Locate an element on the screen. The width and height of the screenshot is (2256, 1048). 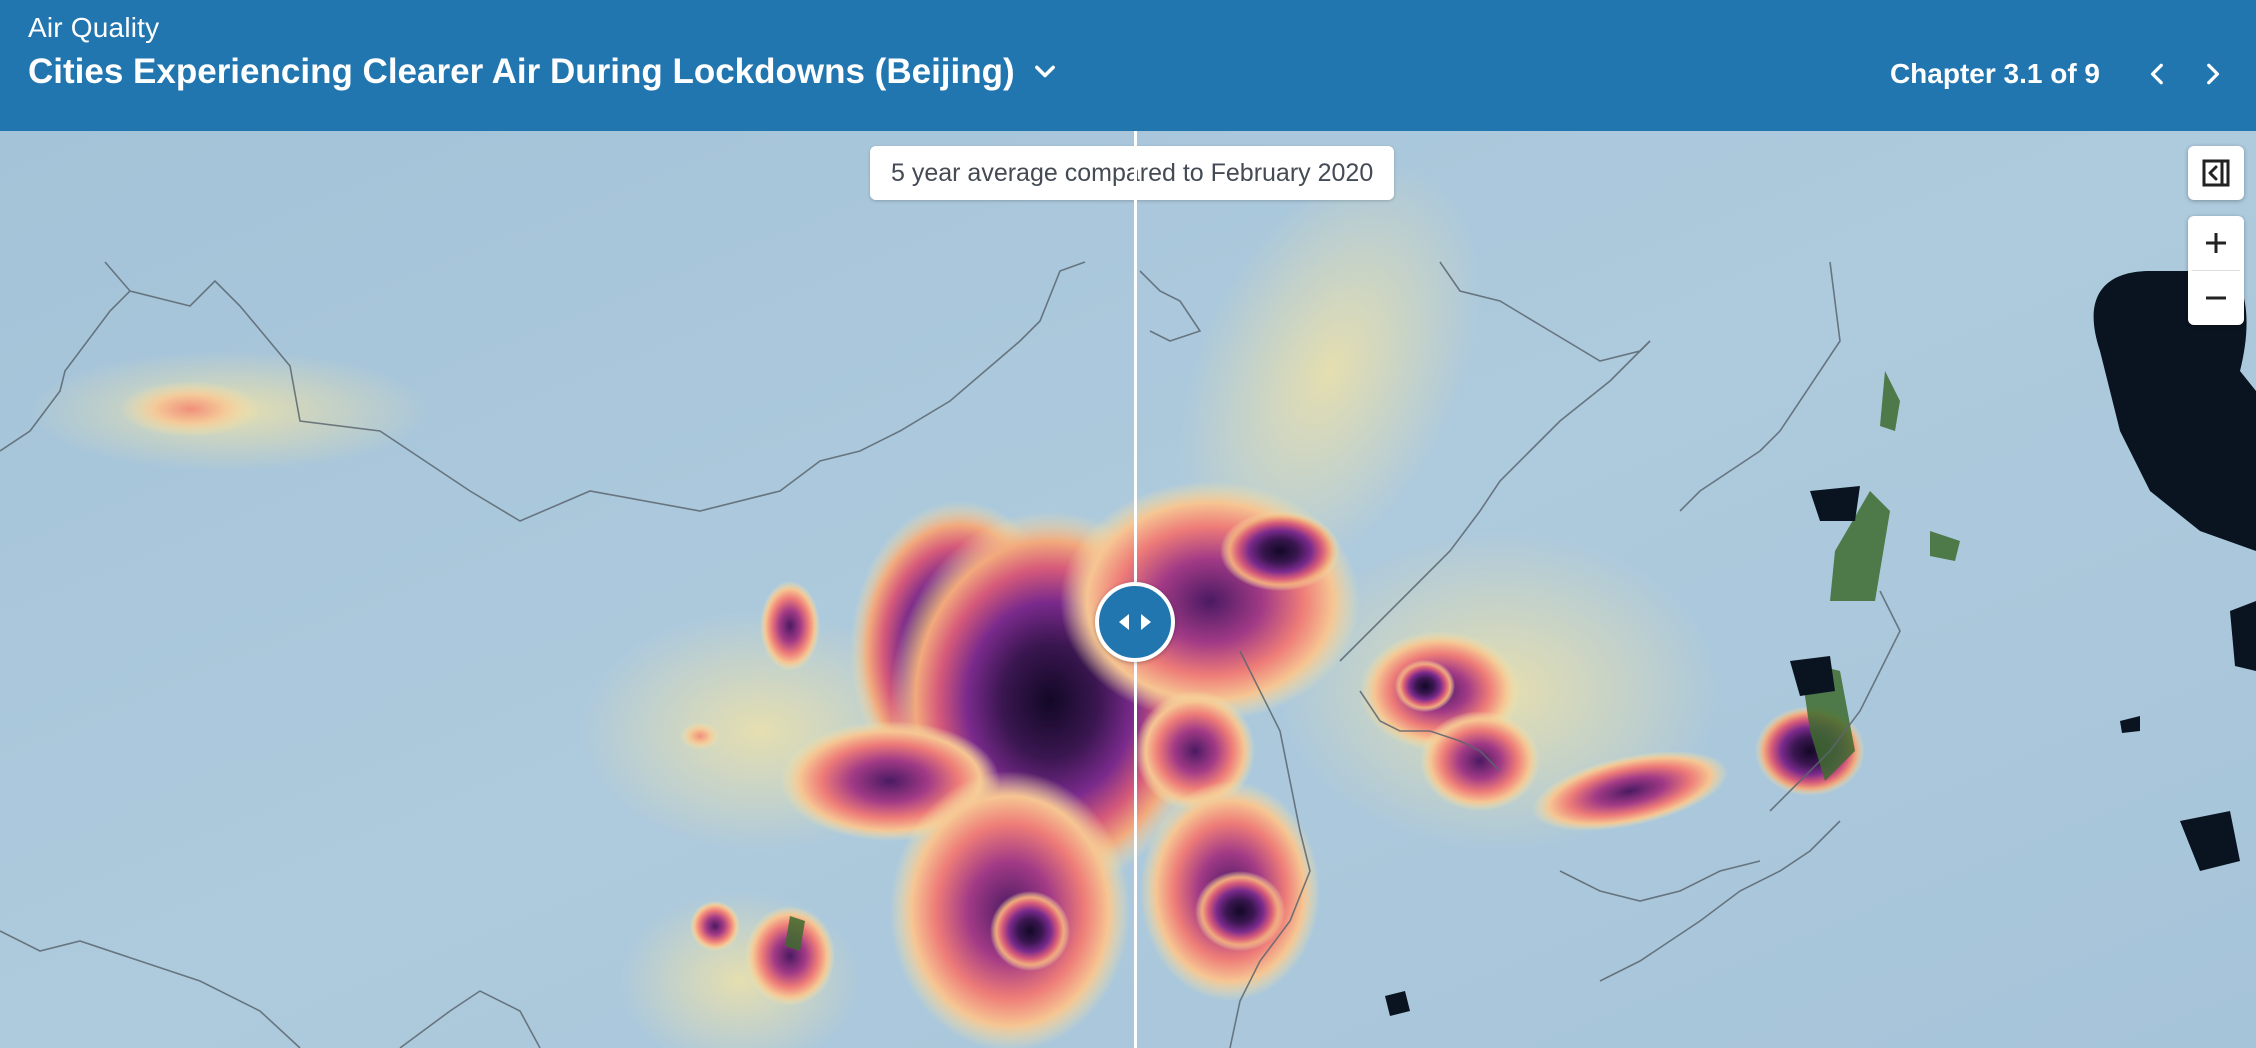
panel-toggle-control is located at coordinates (2216, 173).